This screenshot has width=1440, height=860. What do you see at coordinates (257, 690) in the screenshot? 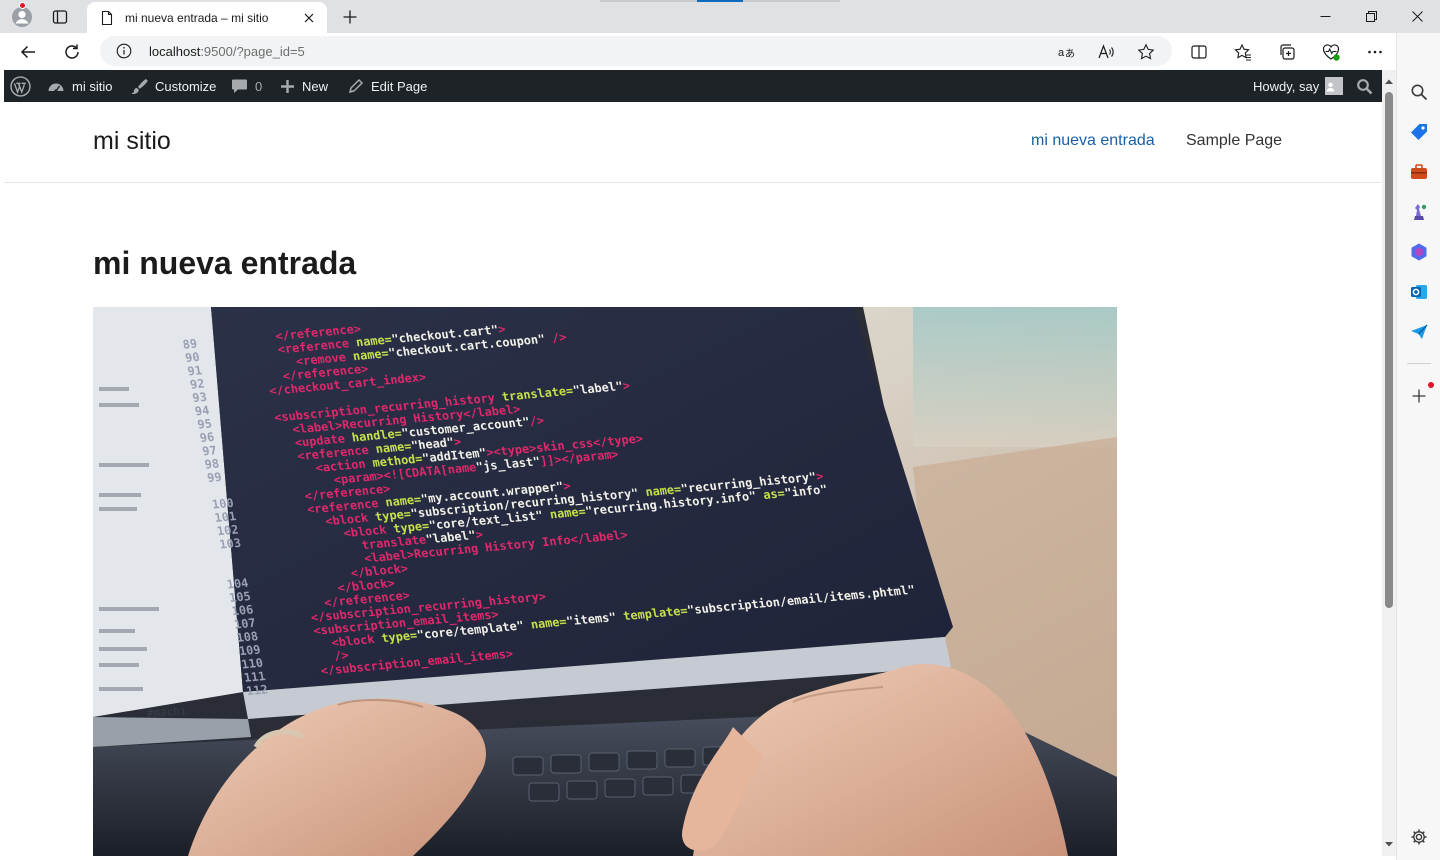
I see `code-line-number: 112` at bounding box center [257, 690].